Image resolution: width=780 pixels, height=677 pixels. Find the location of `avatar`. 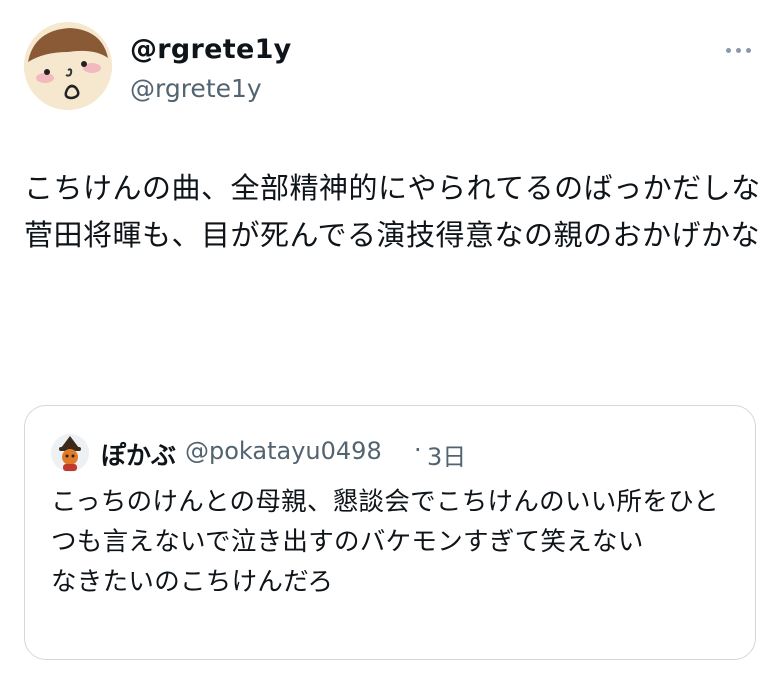

avatar is located at coordinates (68, 66).